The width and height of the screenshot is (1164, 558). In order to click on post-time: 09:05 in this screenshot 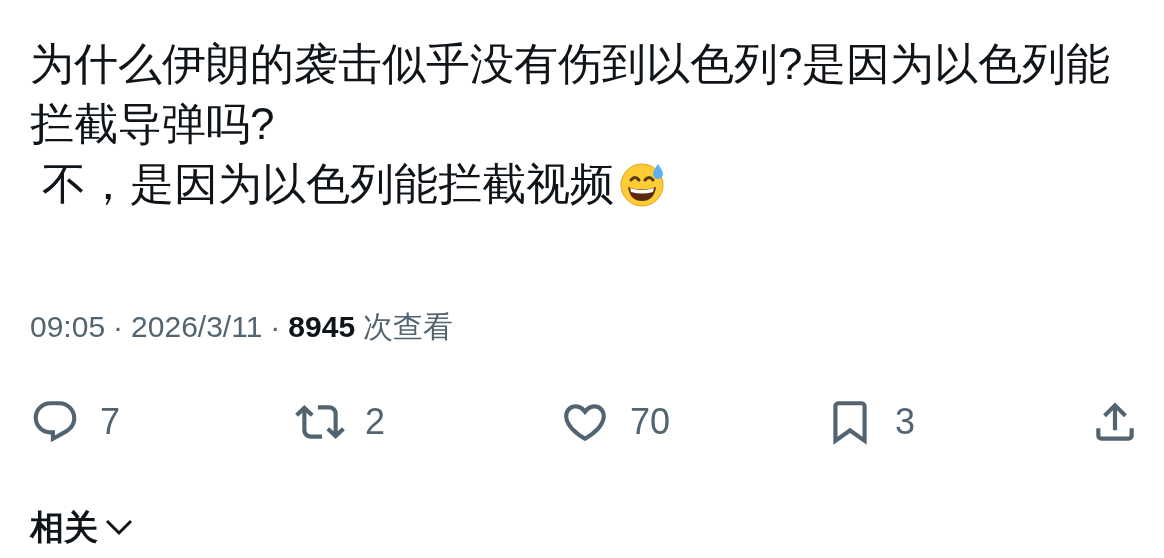, I will do `click(68, 327)`.